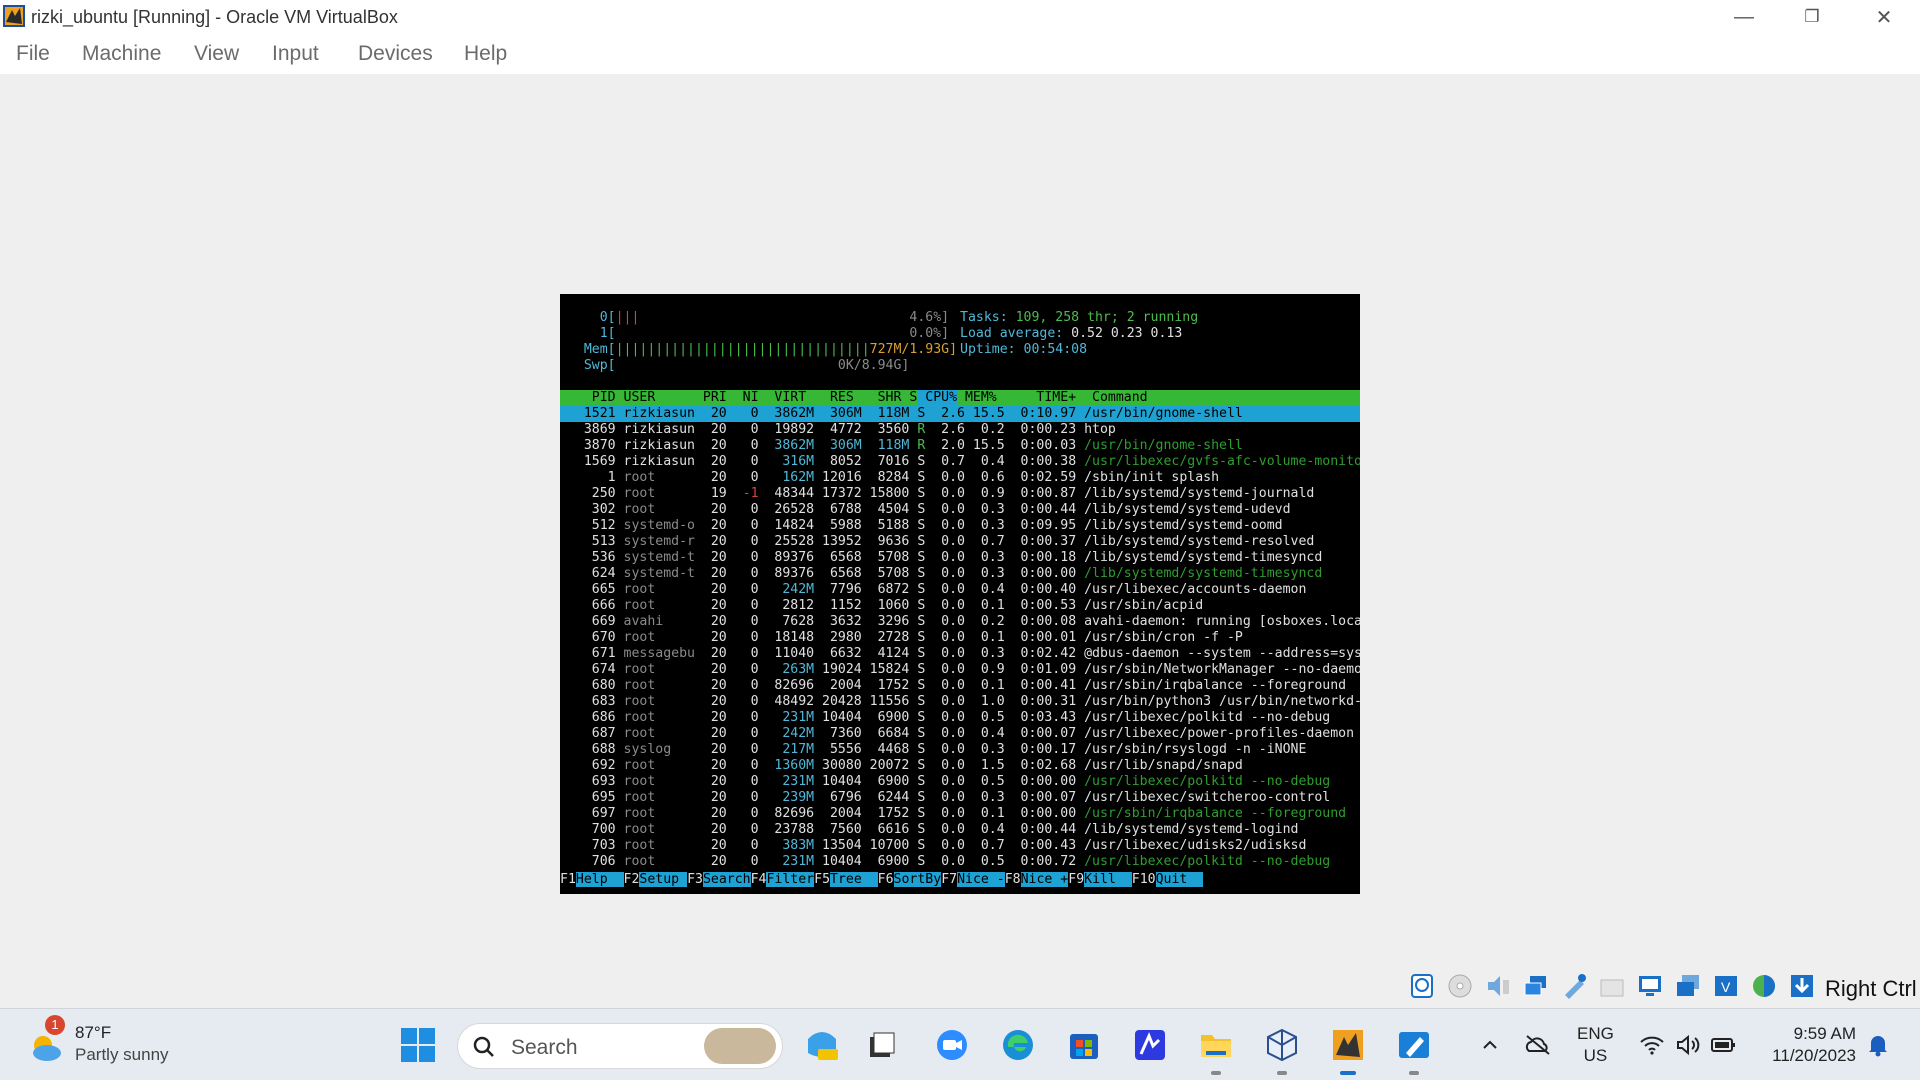 The width and height of the screenshot is (1920, 1080). I want to click on tray-onedrive, so click(1538, 1045).